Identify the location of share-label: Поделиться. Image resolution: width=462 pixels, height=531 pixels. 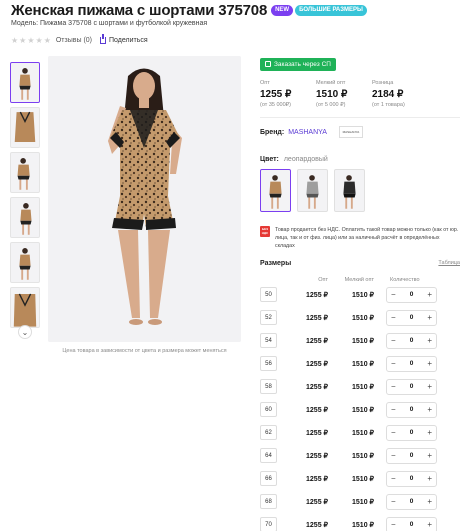
(128, 40).